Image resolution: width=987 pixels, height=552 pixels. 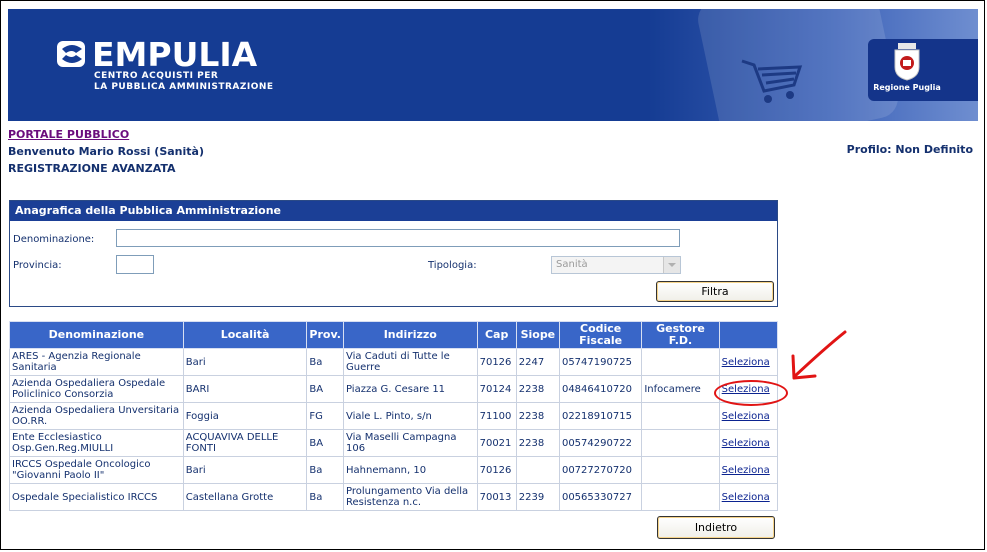 What do you see at coordinates (96, 362) in the screenshot?
I see `cell-denominazione: ARES - Agenzia Regionale Sanitaria` at bounding box center [96, 362].